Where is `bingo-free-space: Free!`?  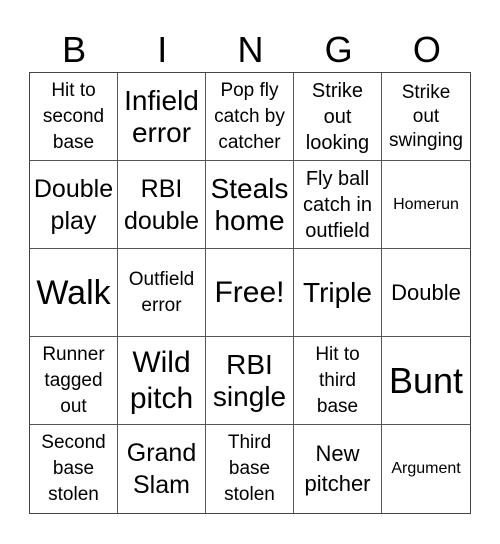
bingo-free-space: Free! is located at coordinates (250, 293).